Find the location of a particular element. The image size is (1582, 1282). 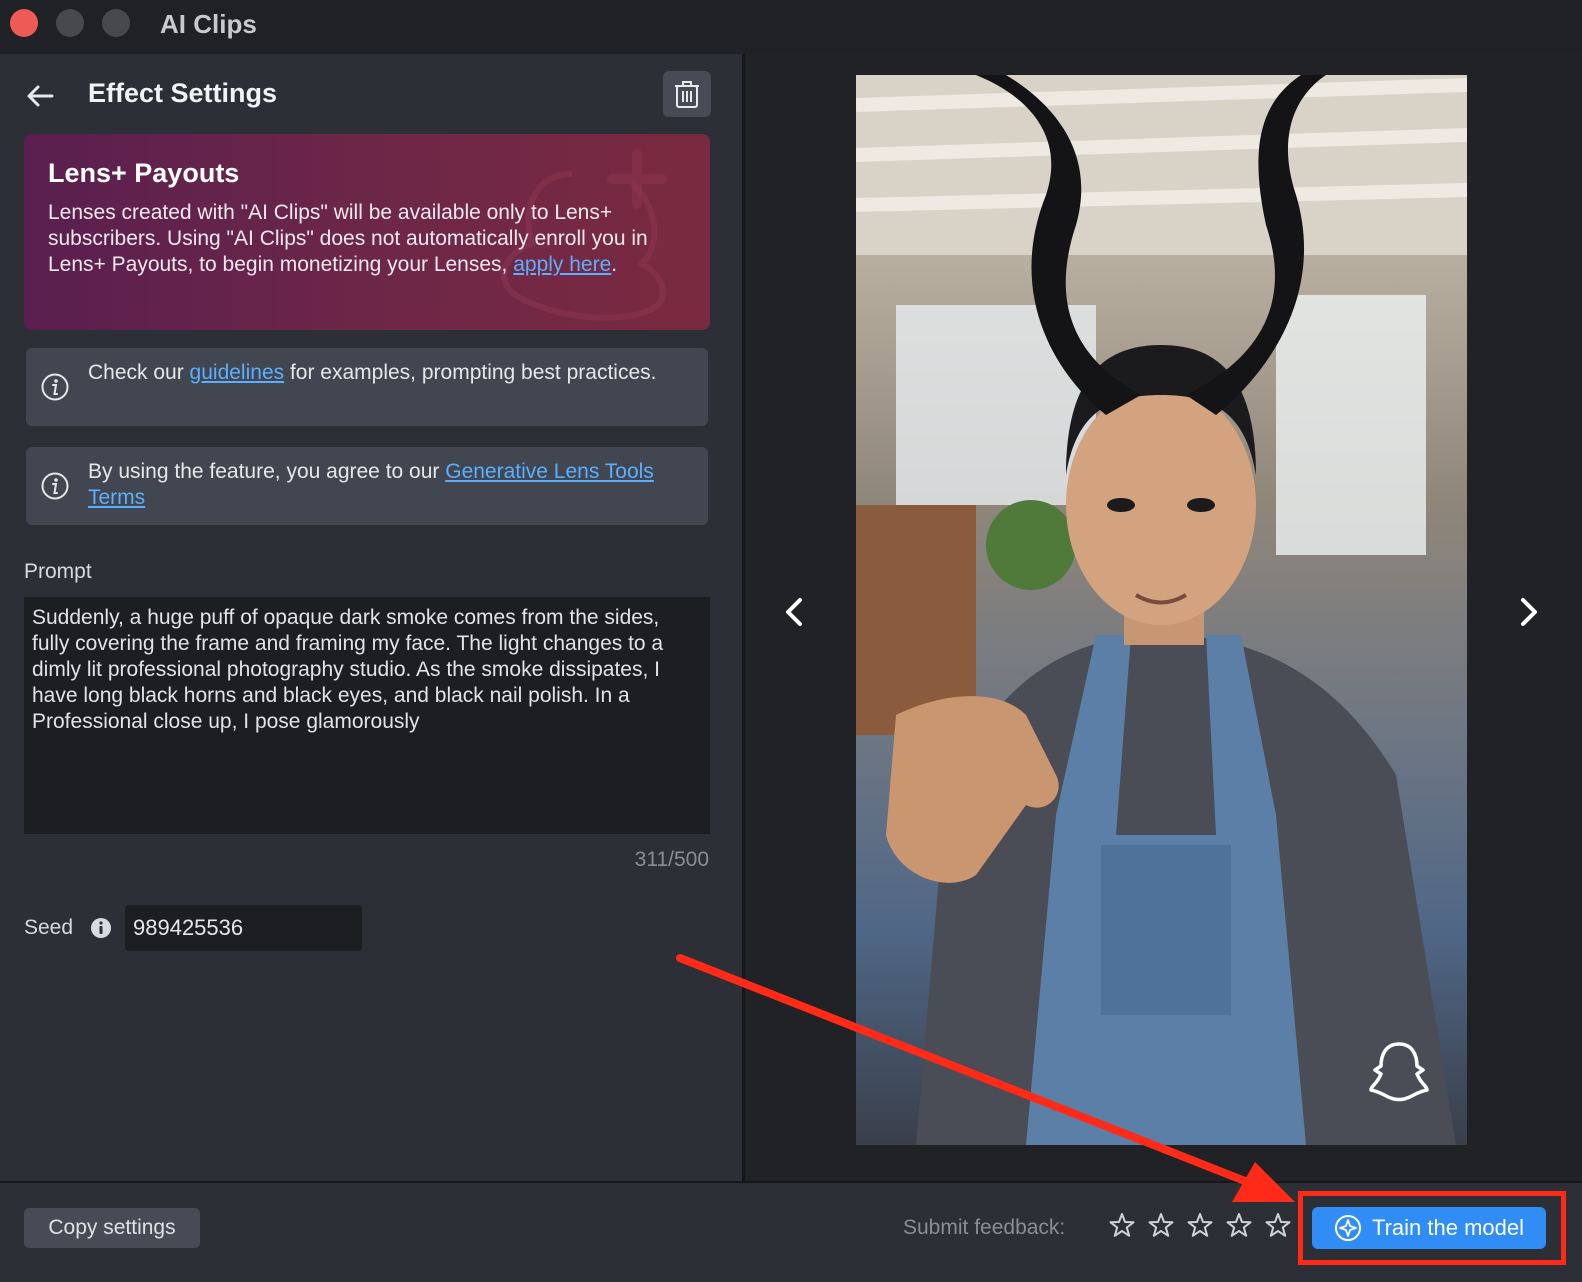

page-title: Effect Settings is located at coordinates (183, 93).